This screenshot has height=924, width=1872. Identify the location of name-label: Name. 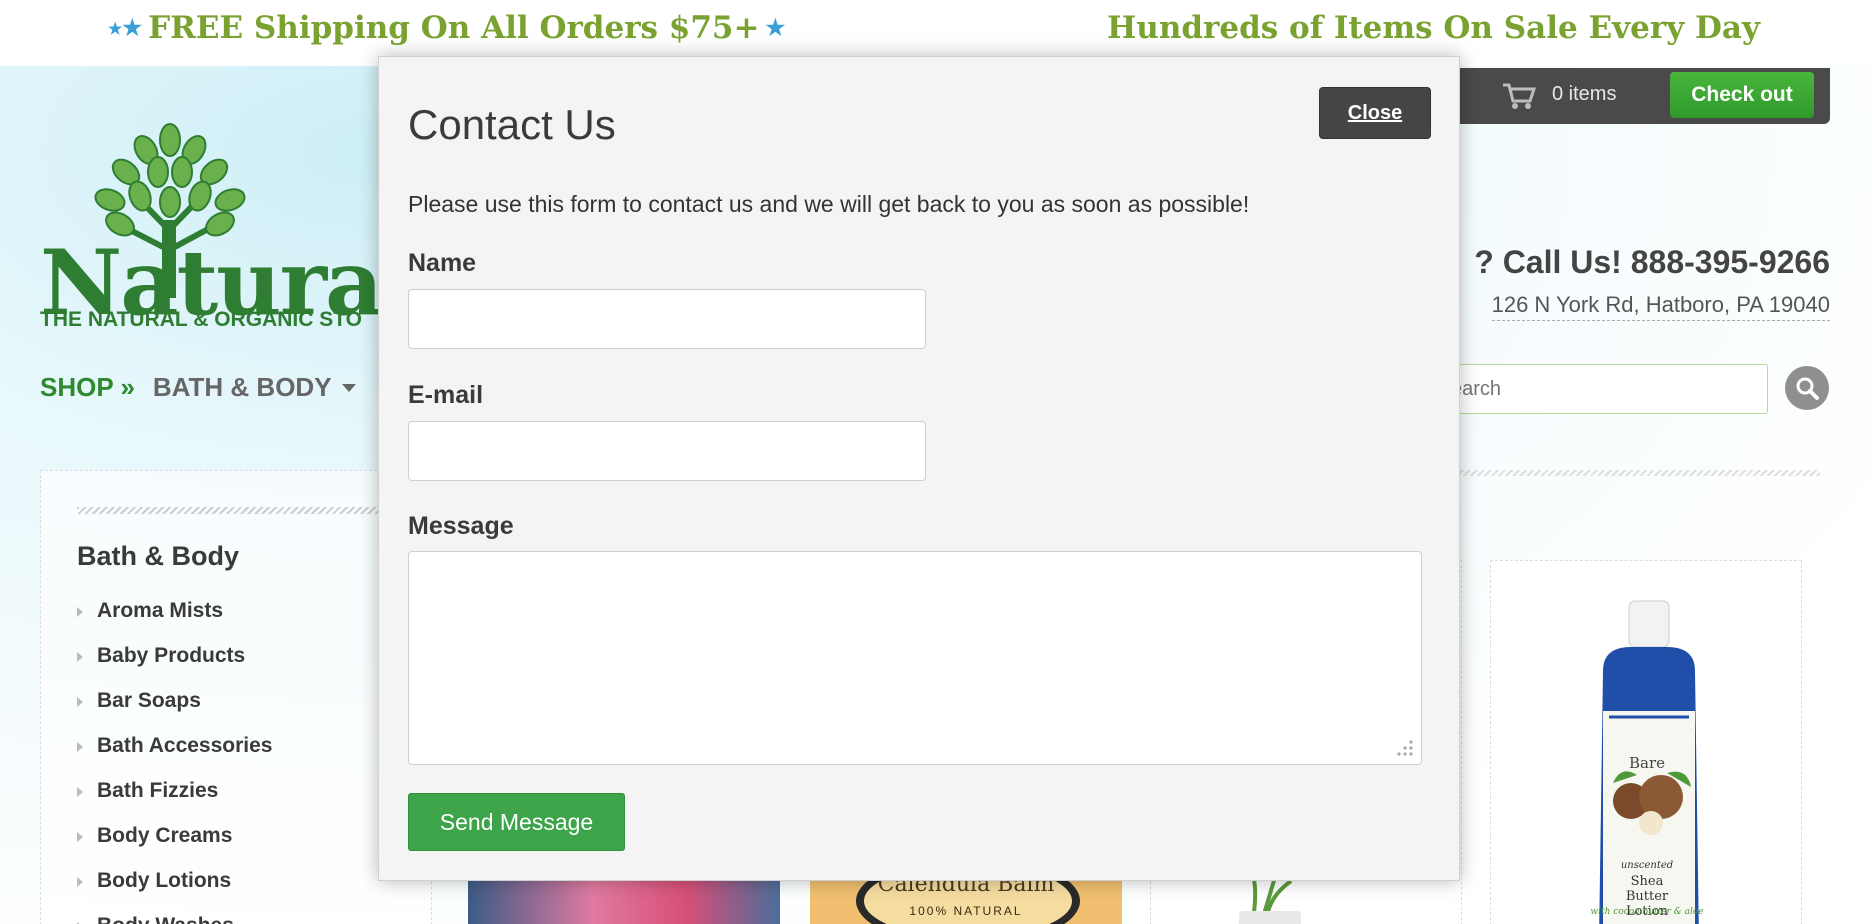
(442, 263).